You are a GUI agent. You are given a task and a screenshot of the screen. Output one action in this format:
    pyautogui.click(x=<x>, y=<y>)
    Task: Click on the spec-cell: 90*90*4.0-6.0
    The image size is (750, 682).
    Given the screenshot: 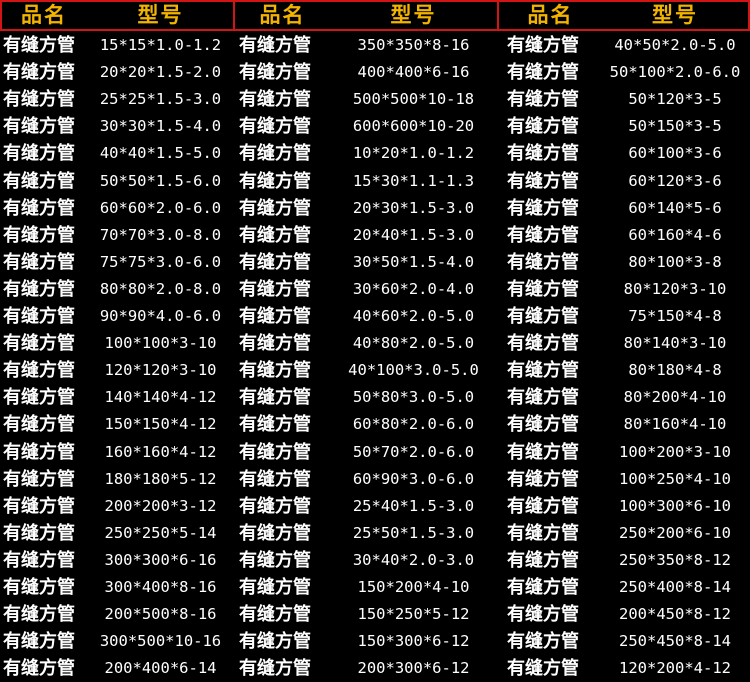 What is the action you would take?
    pyautogui.click(x=160, y=316)
    